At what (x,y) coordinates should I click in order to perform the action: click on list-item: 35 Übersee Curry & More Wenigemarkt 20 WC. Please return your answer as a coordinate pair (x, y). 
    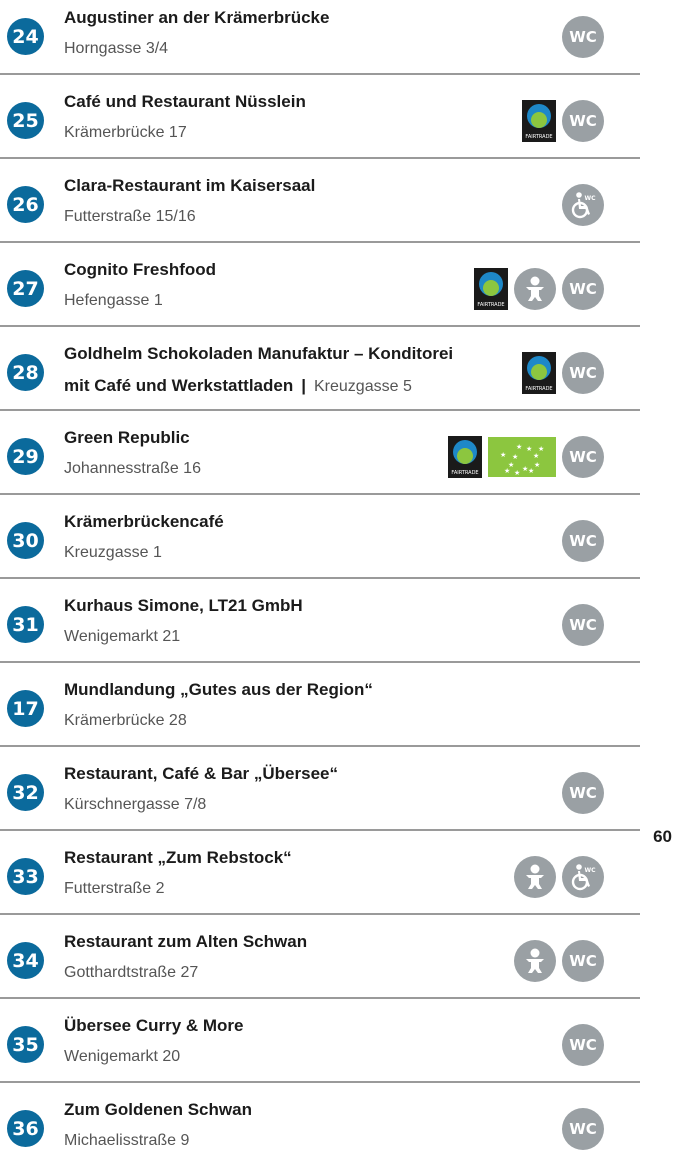
    Looking at the image, I should click on (320, 1050).